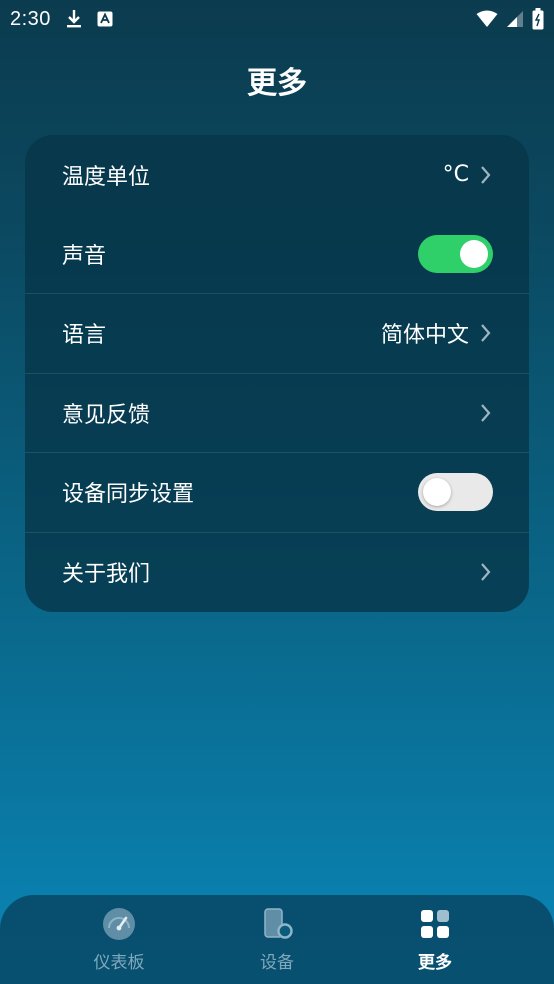  Describe the element at coordinates (424, 336) in the screenshot. I see `language-value: 简体中文` at that location.